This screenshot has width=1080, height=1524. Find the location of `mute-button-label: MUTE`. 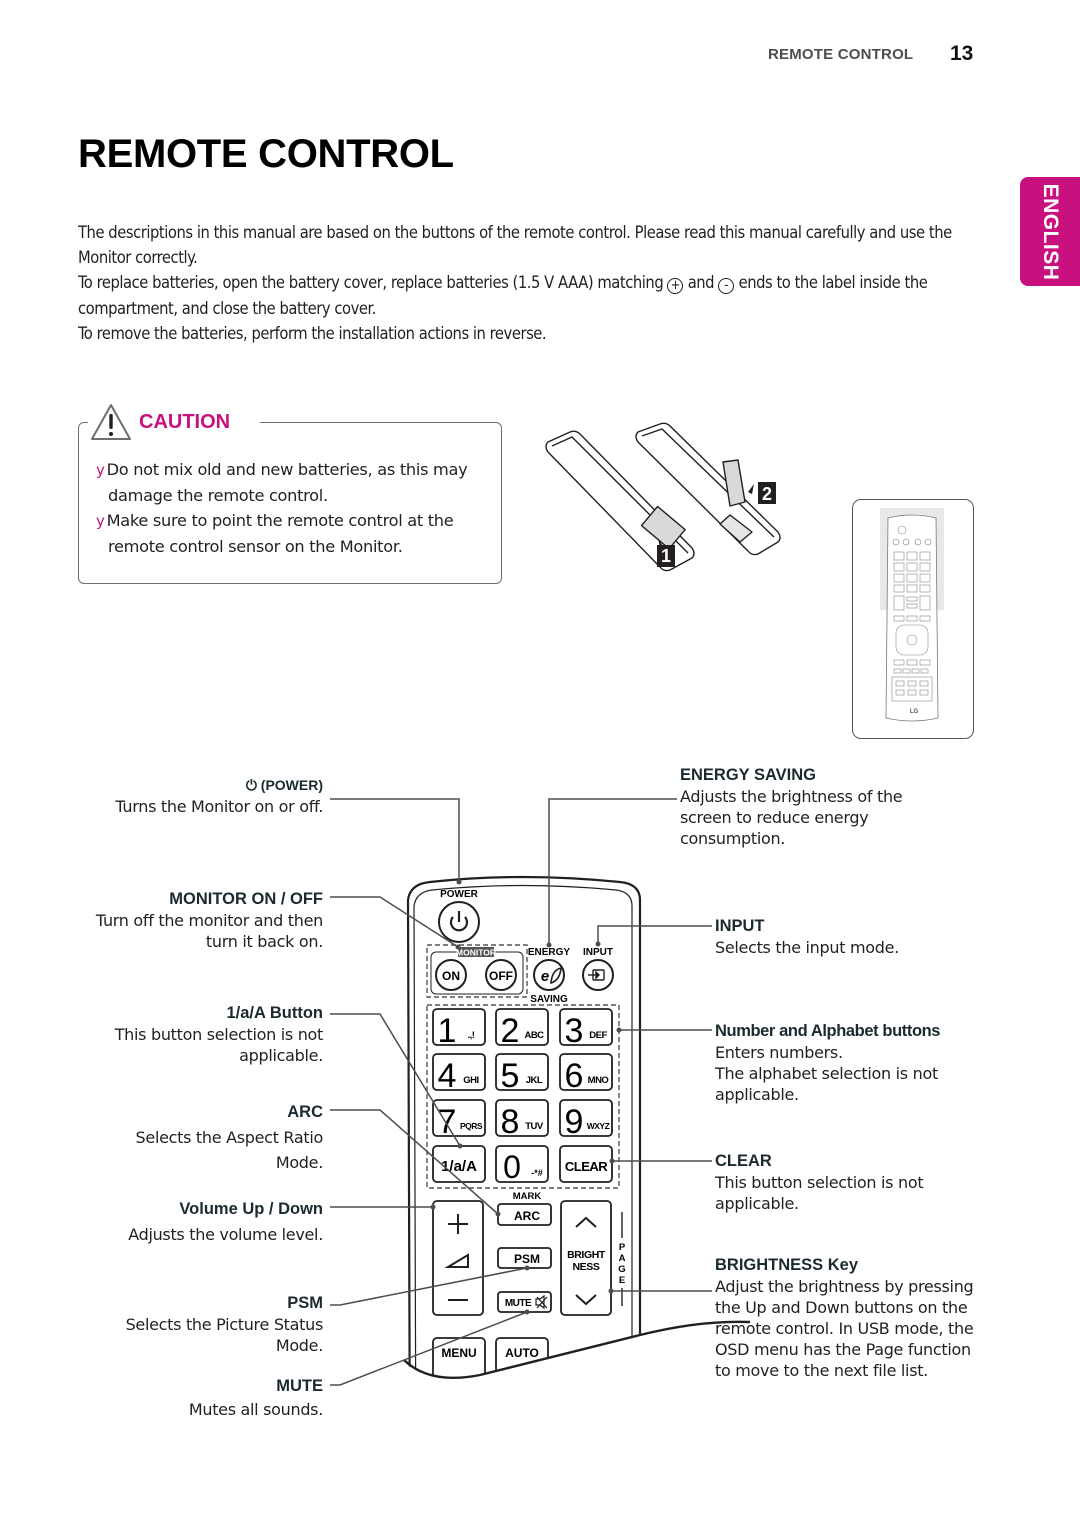

mute-button-label: MUTE is located at coordinates (518, 1303).